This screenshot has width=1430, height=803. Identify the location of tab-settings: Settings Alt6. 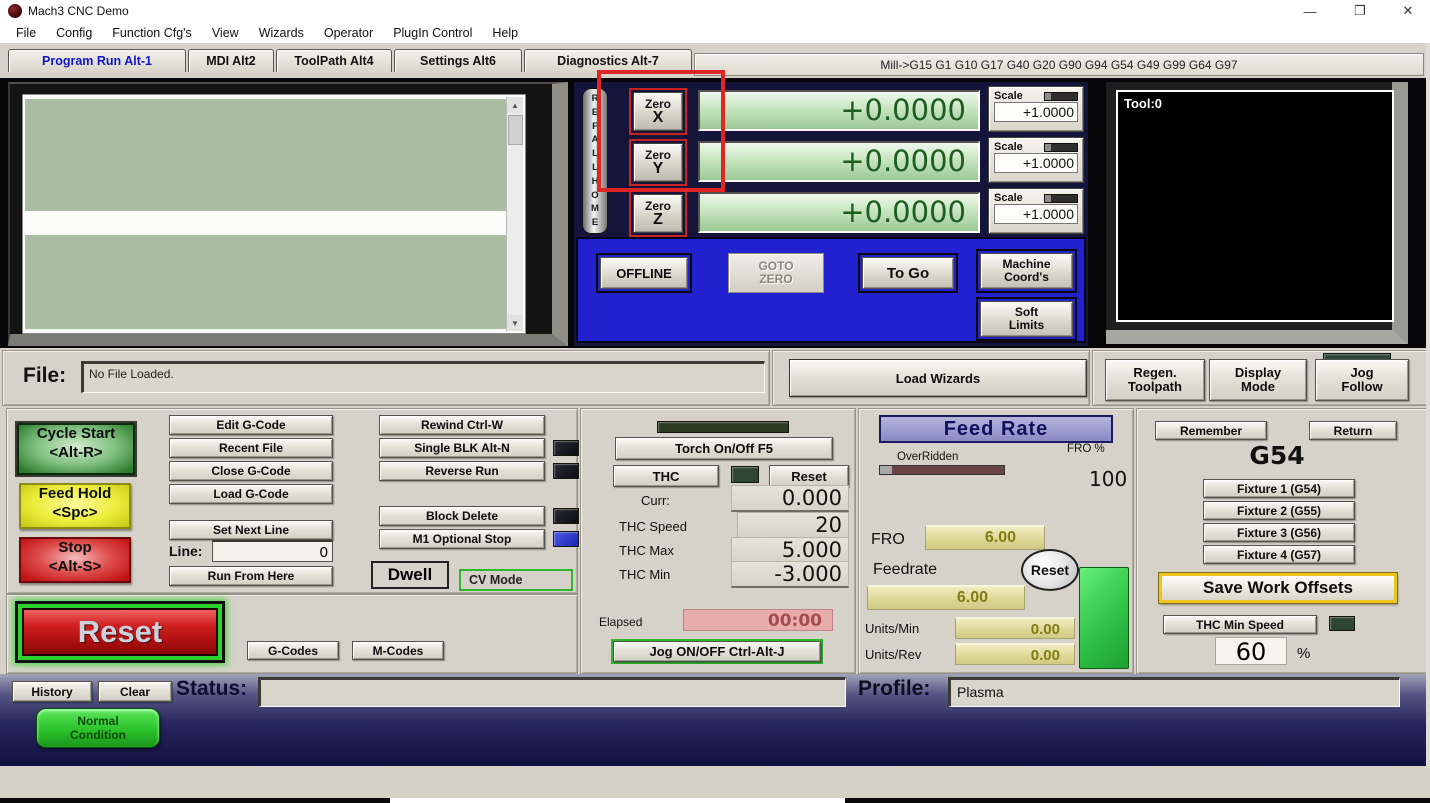
(458, 60).